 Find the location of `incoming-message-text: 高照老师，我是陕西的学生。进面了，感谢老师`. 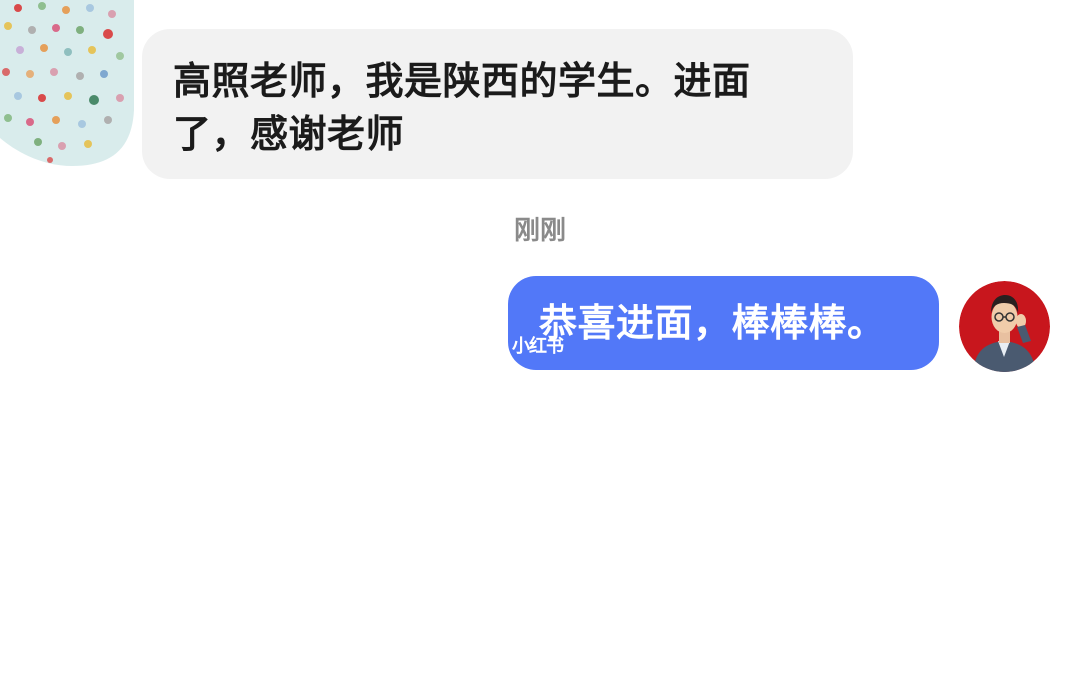

incoming-message-text: 高照老师，我是陕西的学生。进面了，感谢老师 is located at coordinates (462, 107).